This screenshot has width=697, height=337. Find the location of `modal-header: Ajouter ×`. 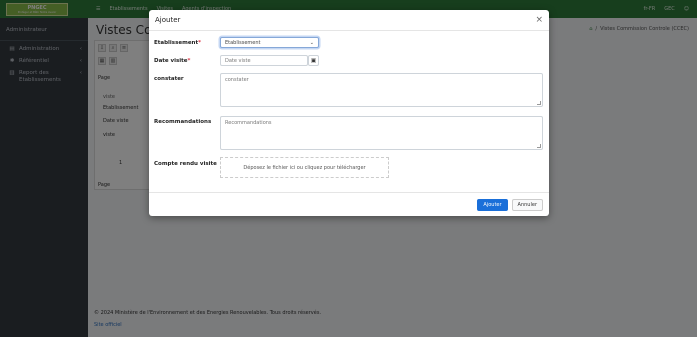

modal-header: Ajouter × is located at coordinates (349, 20).